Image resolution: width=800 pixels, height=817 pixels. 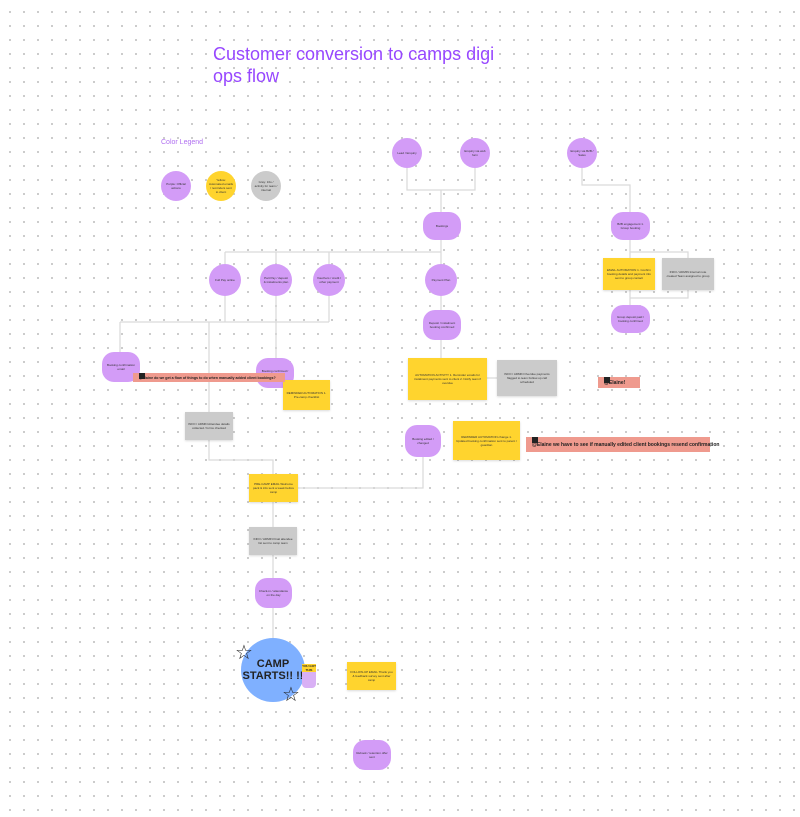 What do you see at coordinates (276, 280) in the screenshot?
I see `node-part-pay: Part Pay / deposit & instalments plan` at bounding box center [276, 280].